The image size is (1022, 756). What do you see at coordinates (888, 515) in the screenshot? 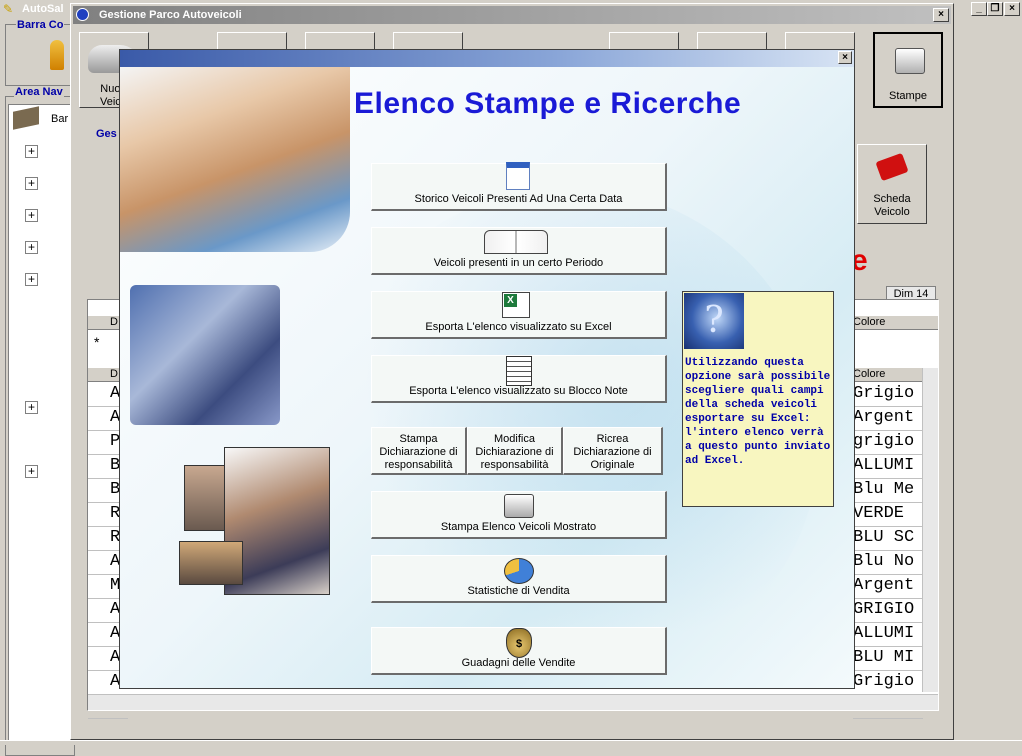
I see `grid-cell-colore: VERDE` at bounding box center [888, 515].